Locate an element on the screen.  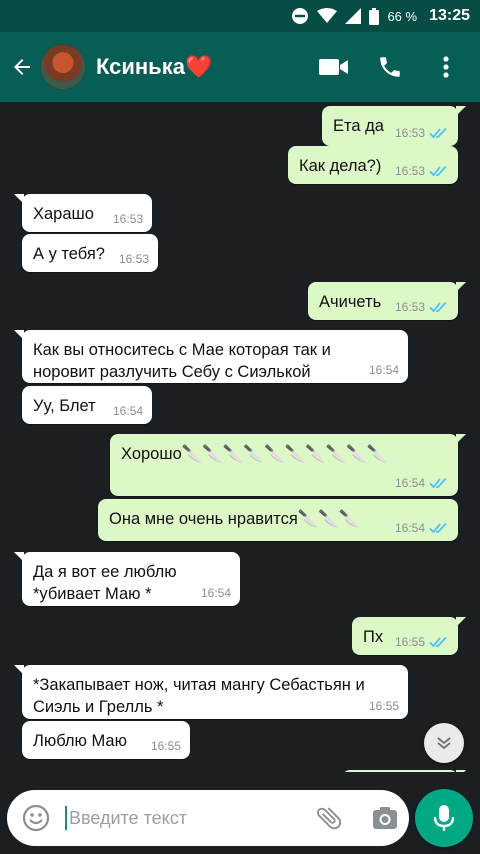
avatar is located at coordinates (63, 67).